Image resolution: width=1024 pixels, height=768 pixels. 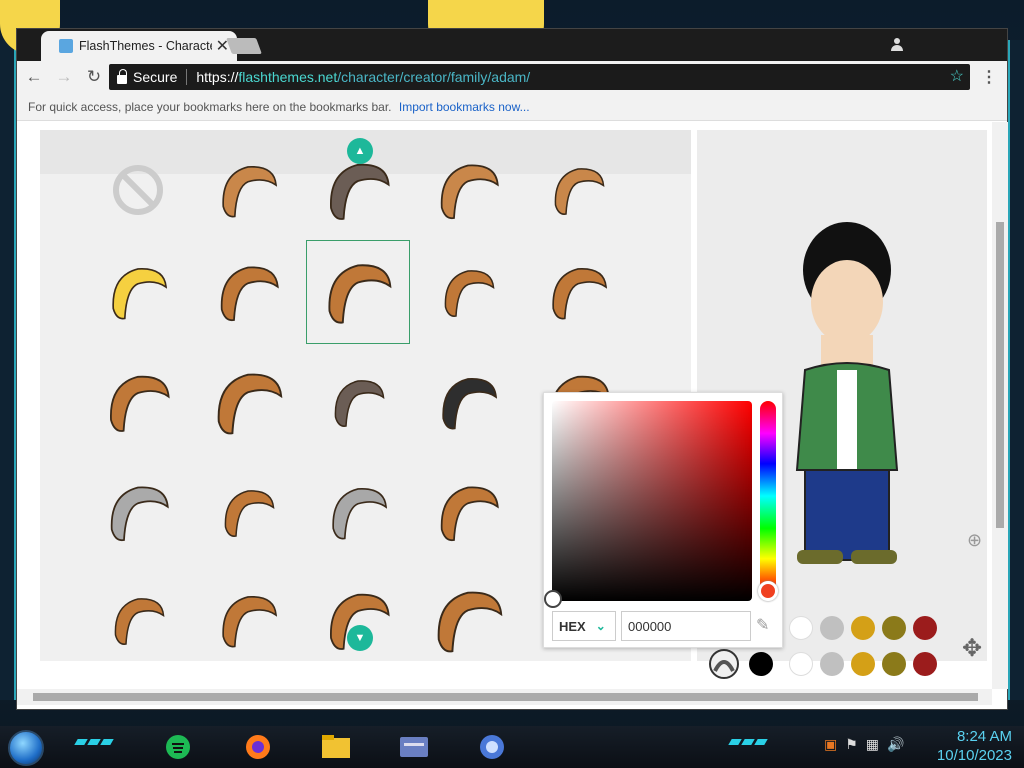 What do you see at coordinates (851, 744) in the screenshot?
I see `flag-icon: ⚑` at bounding box center [851, 744].